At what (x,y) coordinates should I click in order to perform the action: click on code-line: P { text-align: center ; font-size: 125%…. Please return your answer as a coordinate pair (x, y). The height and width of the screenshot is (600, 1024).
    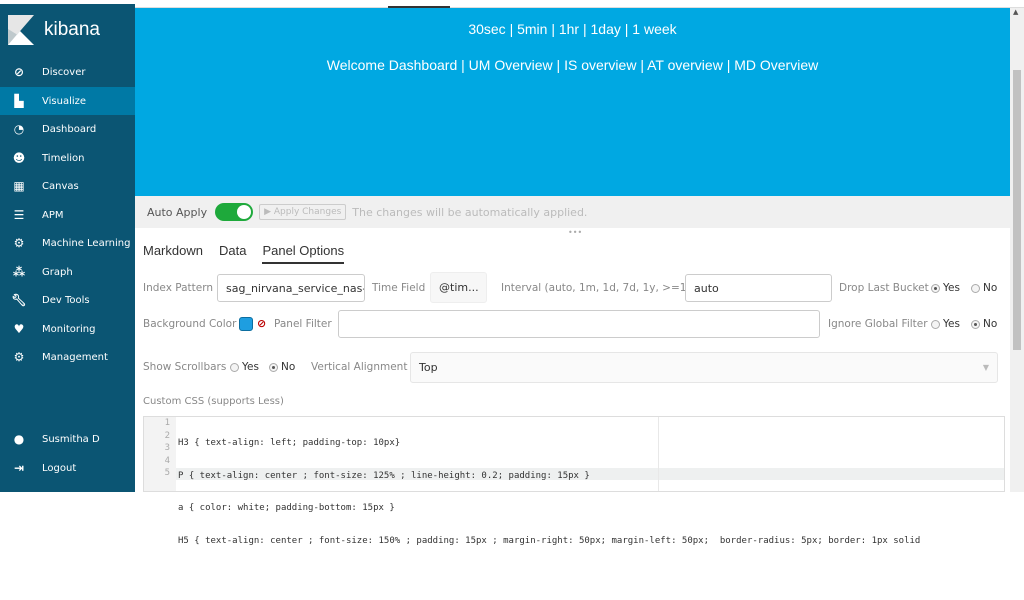
    Looking at the image, I should click on (384, 475).